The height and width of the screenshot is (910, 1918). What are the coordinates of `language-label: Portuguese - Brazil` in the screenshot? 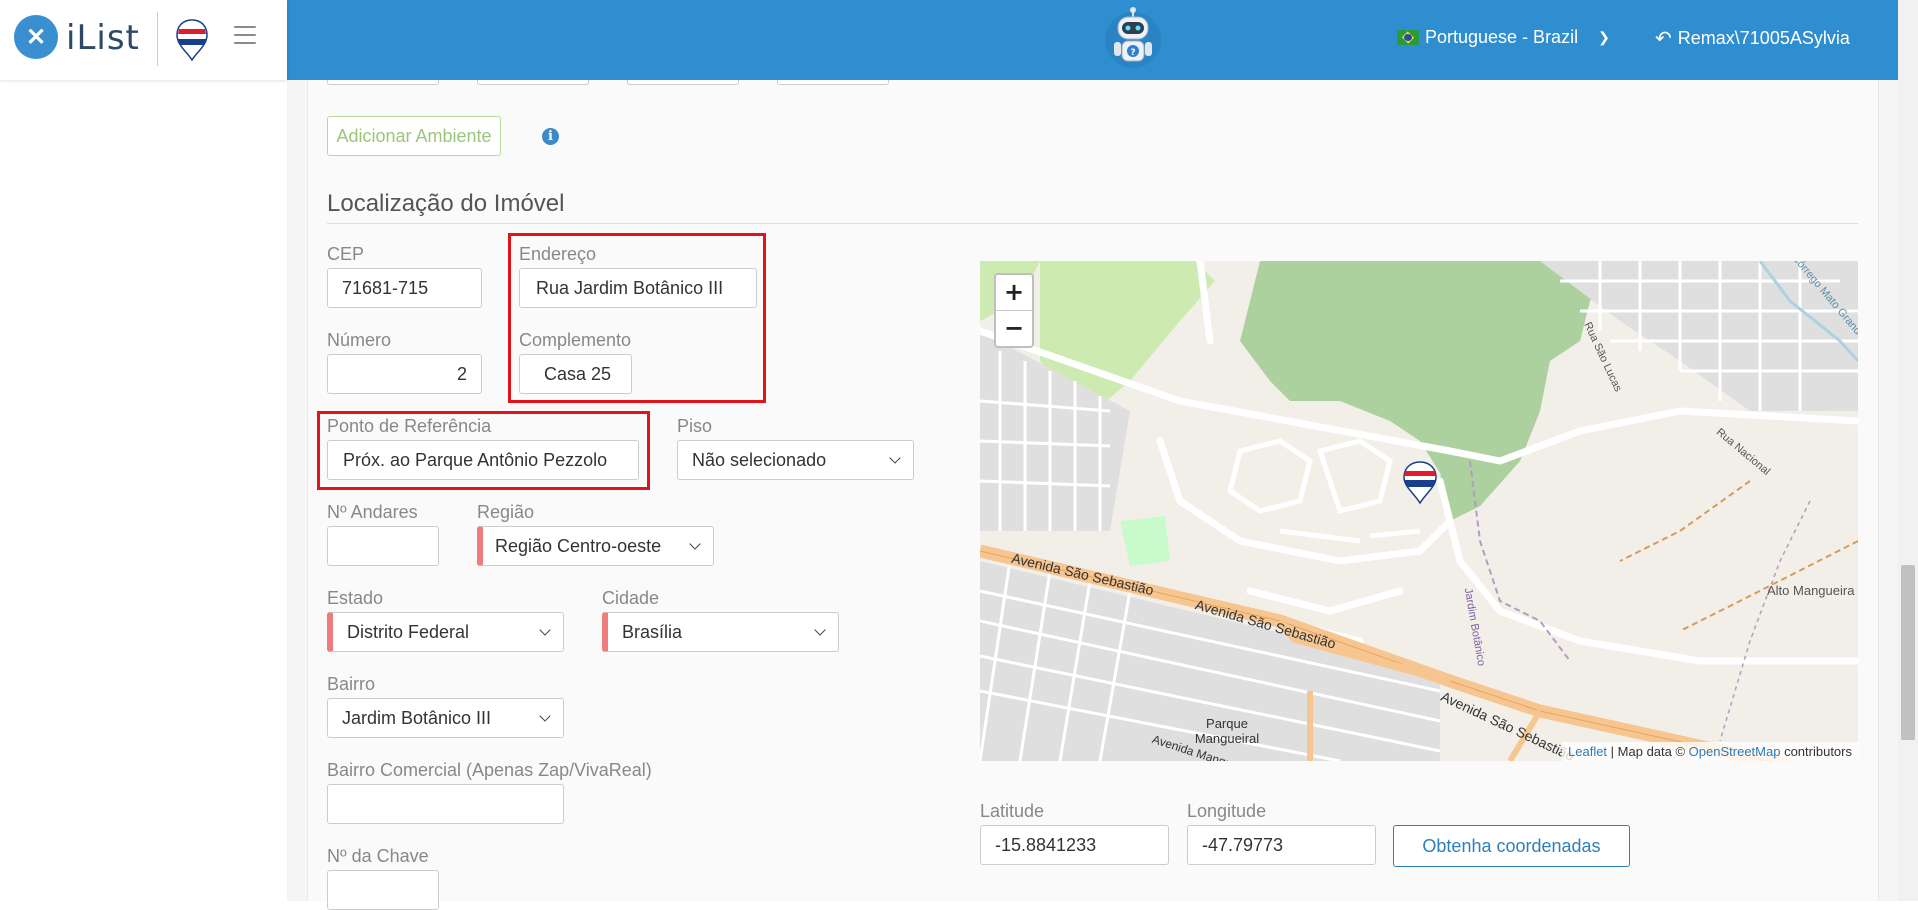 It's located at (1502, 37).